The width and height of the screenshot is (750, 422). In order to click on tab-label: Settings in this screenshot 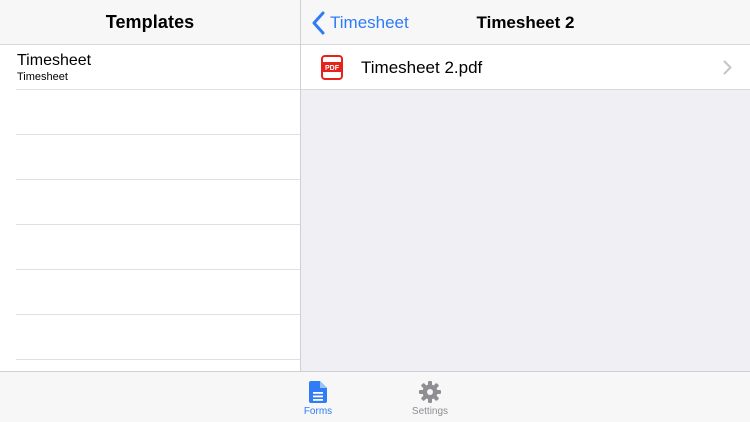, I will do `click(430, 411)`.